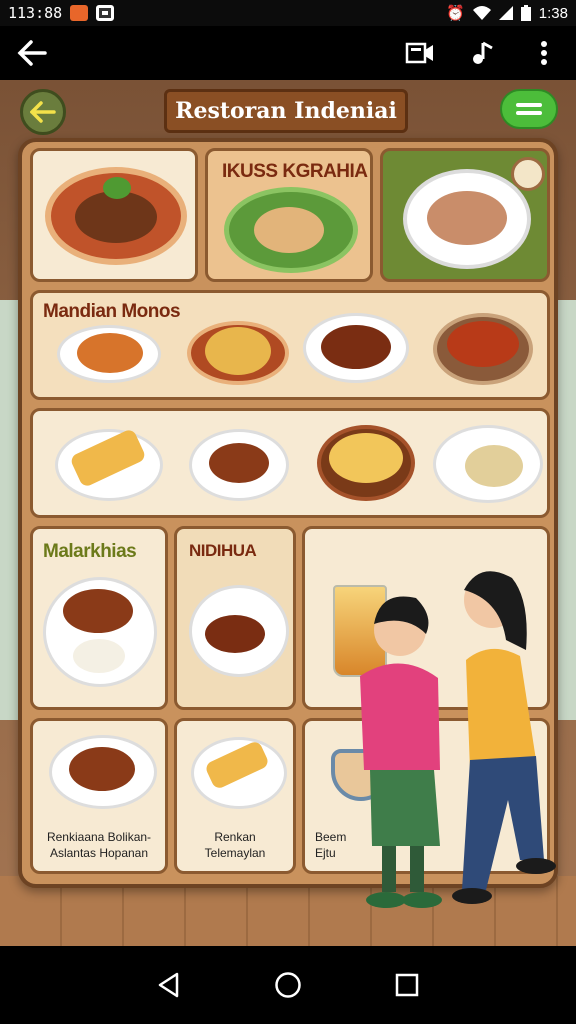 This screenshot has height=1024, width=576. Describe the element at coordinates (99, 796) in the screenshot. I see `dish-card-renkiaana: Renkiaana Bolikan- Aslantas Hopanan` at that location.